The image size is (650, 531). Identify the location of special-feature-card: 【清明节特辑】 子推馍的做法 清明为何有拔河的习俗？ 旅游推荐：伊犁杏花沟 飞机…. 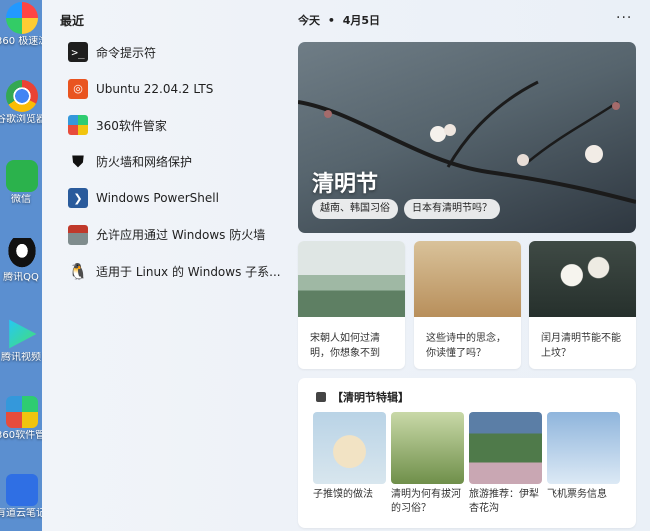
(467, 453).